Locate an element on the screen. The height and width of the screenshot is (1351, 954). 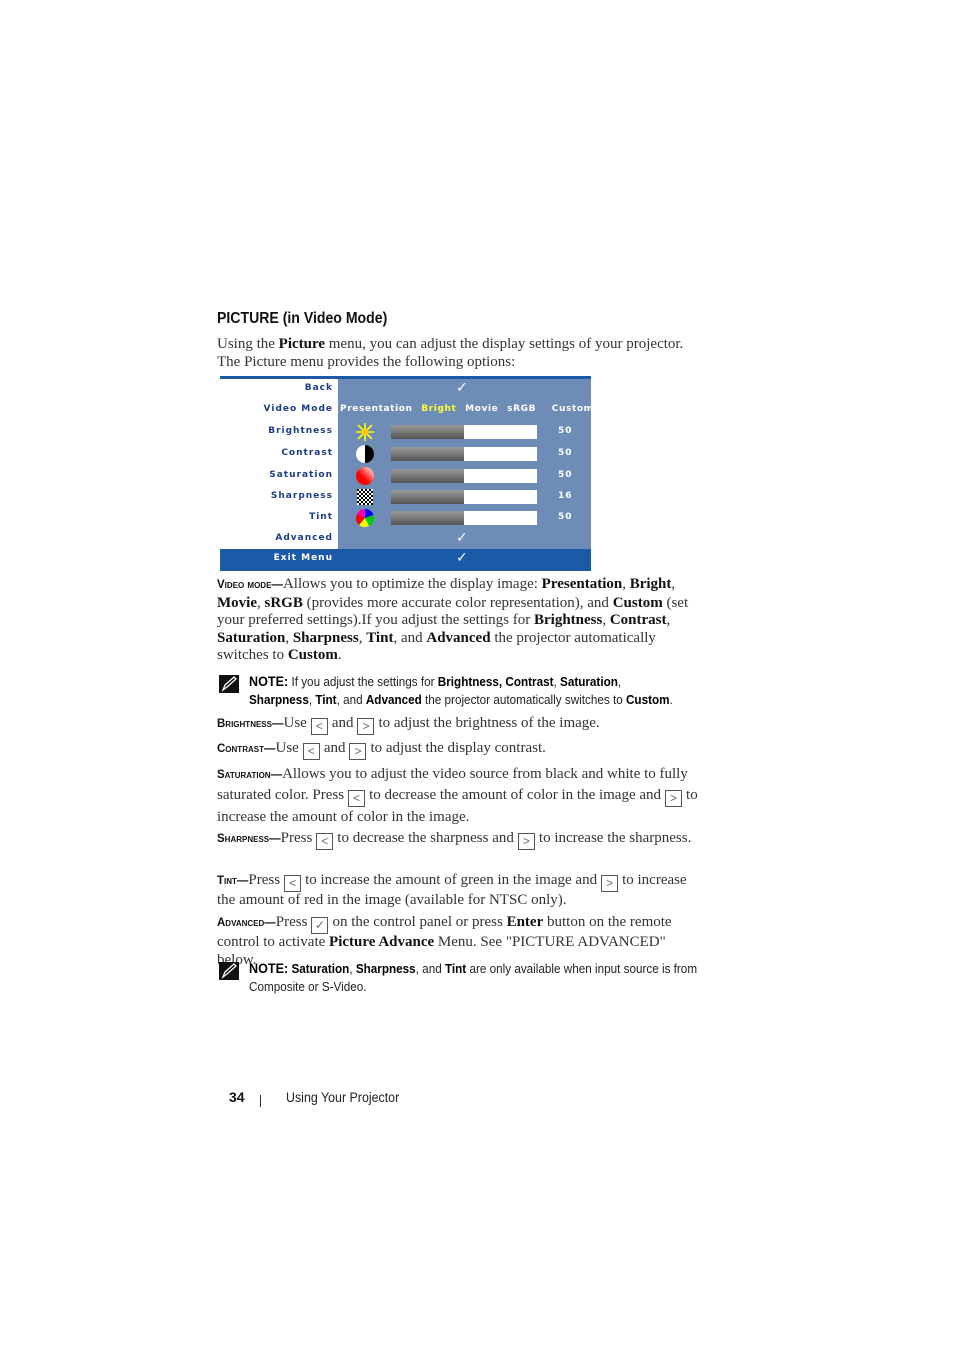
mode-bright-selected: Bright is located at coordinates (439, 409).